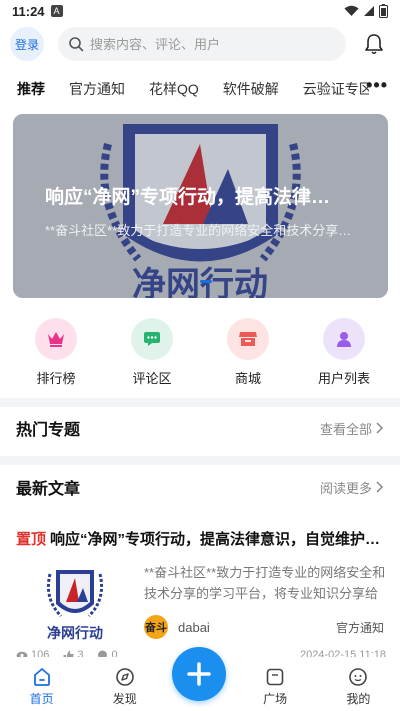  I want to click on shortcut-label: 商城, so click(247, 378).